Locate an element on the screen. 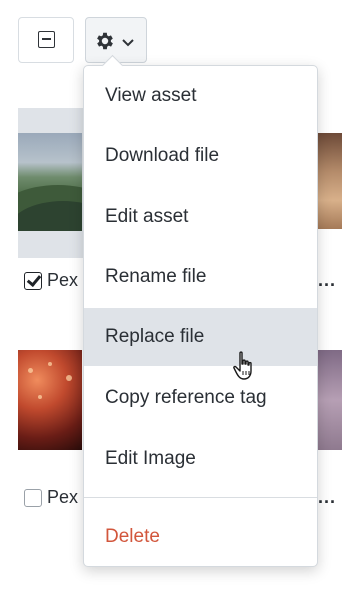  hand-pointer-cursor-icon is located at coordinates (242, 365).